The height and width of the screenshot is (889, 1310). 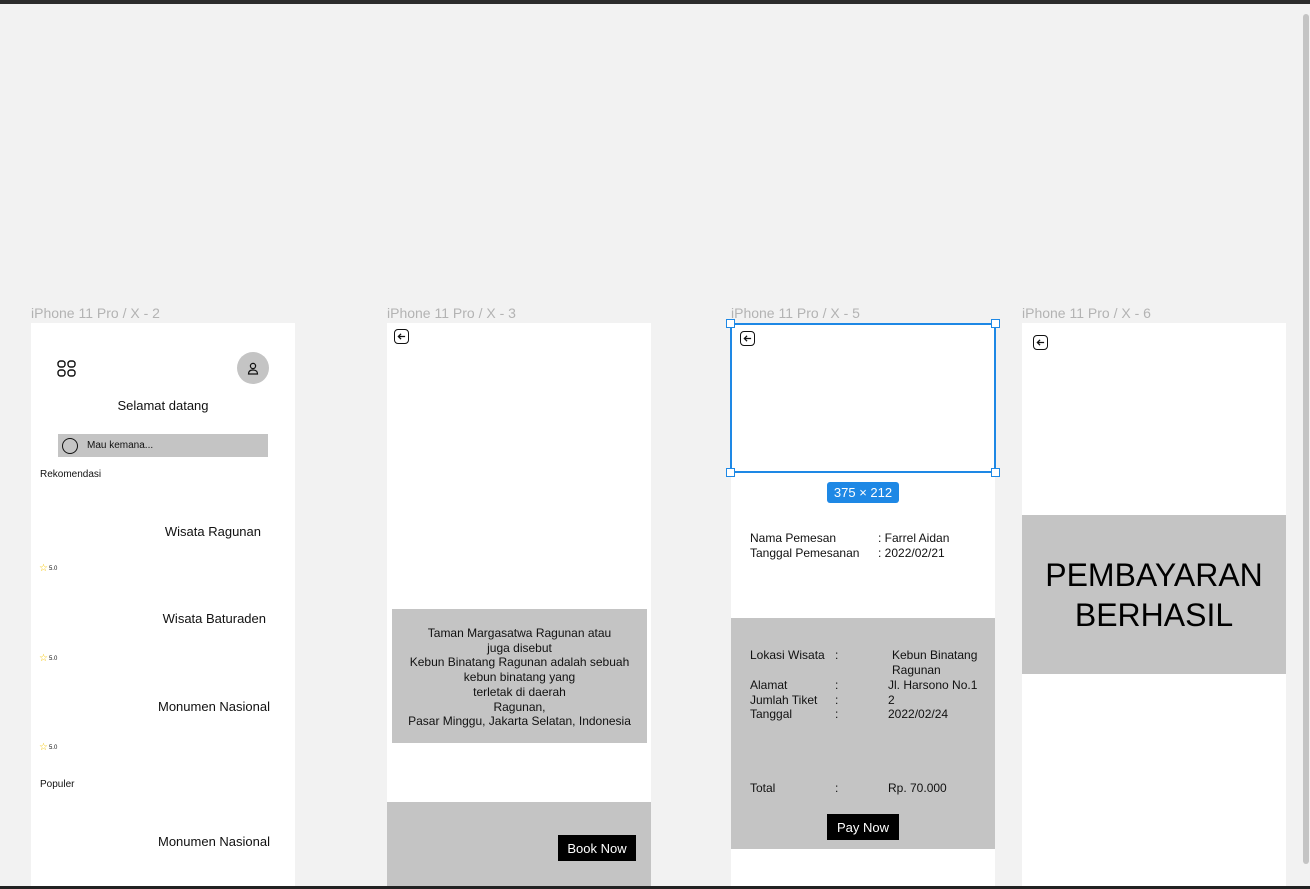 What do you see at coordinates (822, 699) in the screenshot?
I see `order-row: Jumlah Tiket : 2` at bounding box center [822, 699].